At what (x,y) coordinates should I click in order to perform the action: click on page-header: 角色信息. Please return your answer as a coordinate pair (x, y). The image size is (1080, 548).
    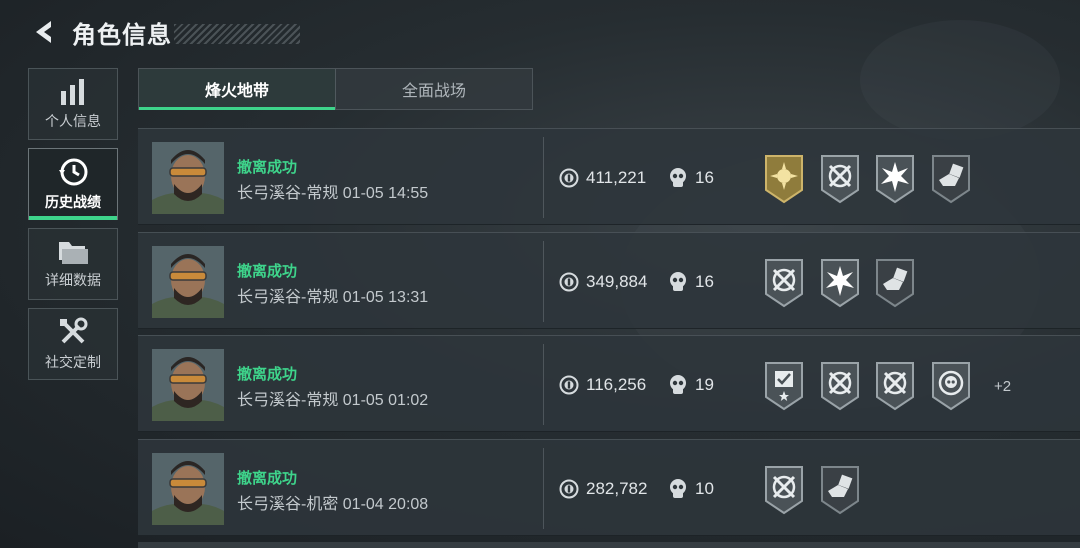
    Looking at the image, I should click on (164, 32).